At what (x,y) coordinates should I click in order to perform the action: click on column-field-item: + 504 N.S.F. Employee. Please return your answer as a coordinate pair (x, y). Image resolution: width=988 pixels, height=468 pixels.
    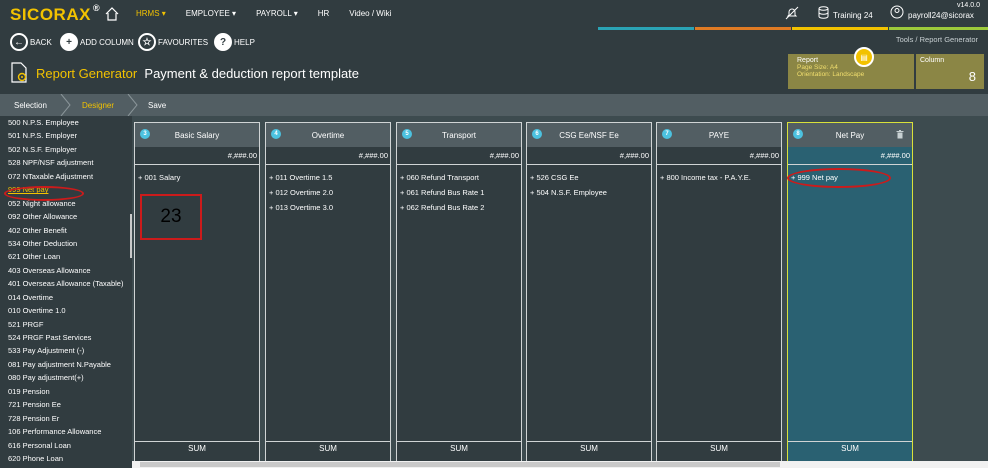
    Looking at the image, I should click on (590, 192).